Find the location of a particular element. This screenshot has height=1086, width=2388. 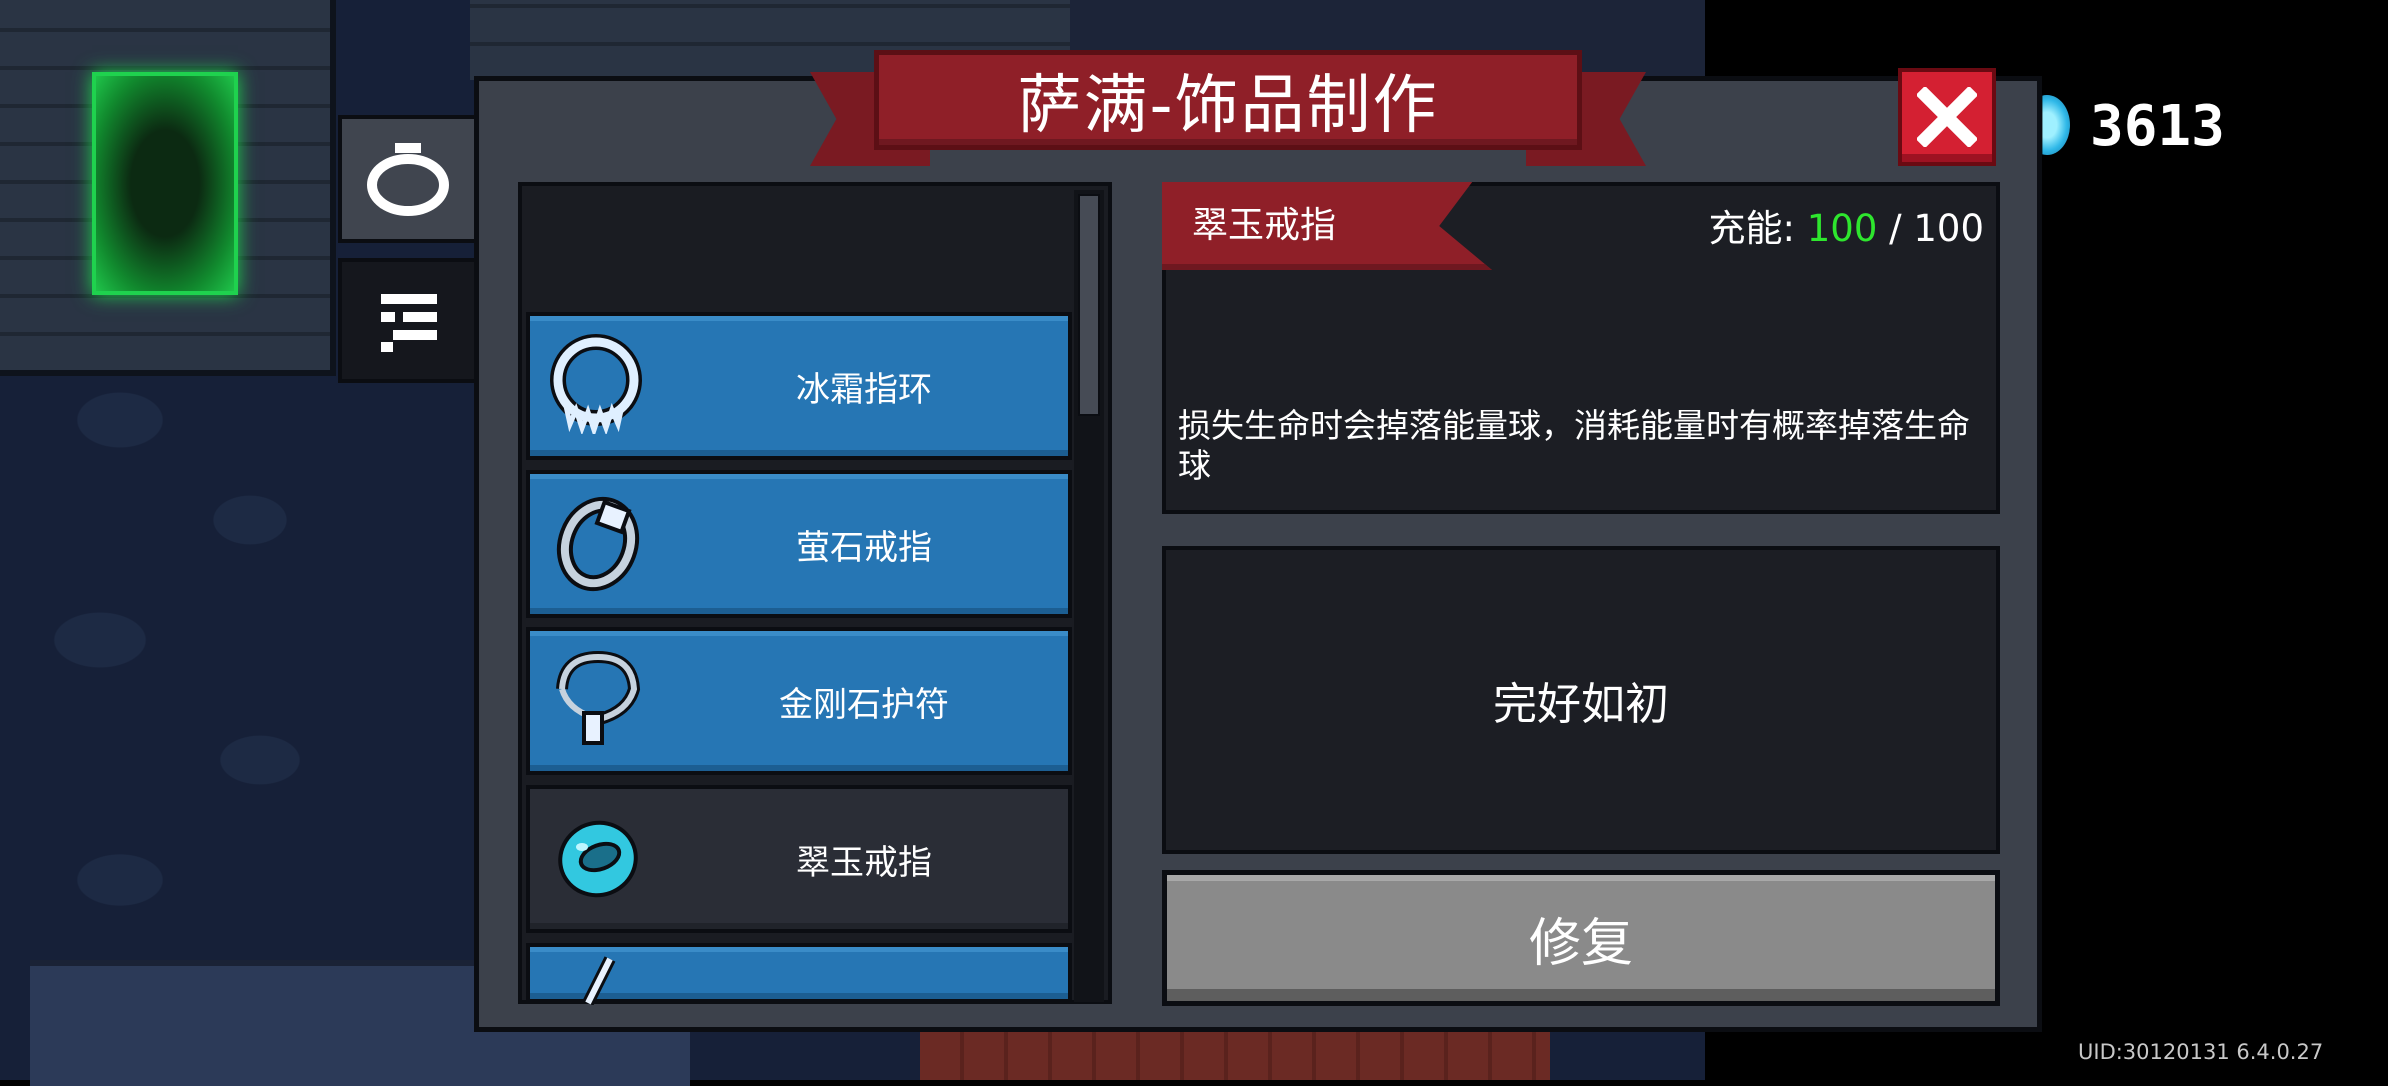

scrollbar-thumb is located at coordinates (1089, 305).